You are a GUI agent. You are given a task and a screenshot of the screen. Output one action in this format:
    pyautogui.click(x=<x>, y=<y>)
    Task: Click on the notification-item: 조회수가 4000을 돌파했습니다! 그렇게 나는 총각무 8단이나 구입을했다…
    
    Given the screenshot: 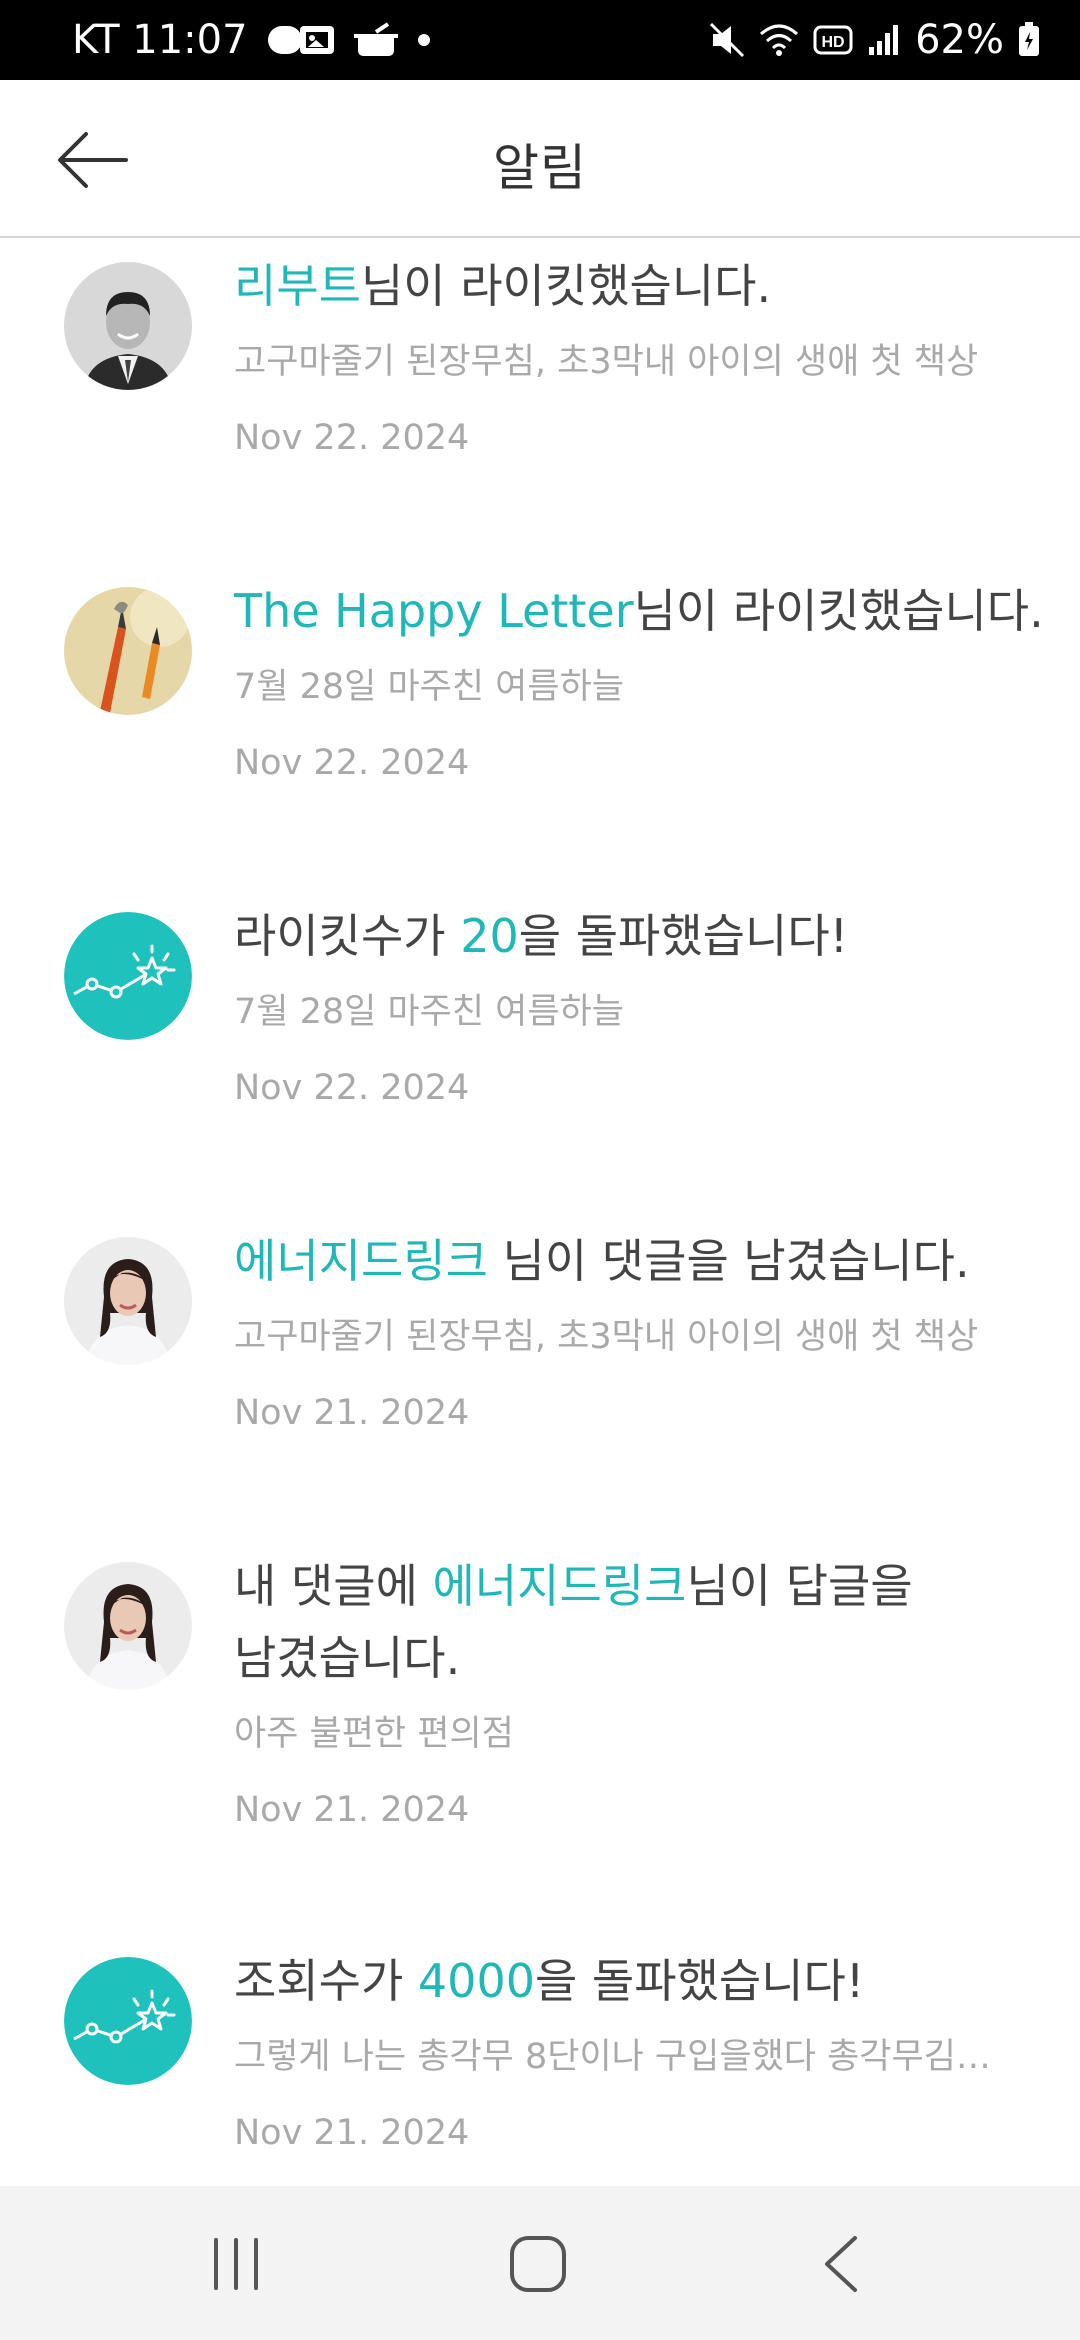 What is the action you would take?
    pyautogui.click(x=540, y=2060)
    